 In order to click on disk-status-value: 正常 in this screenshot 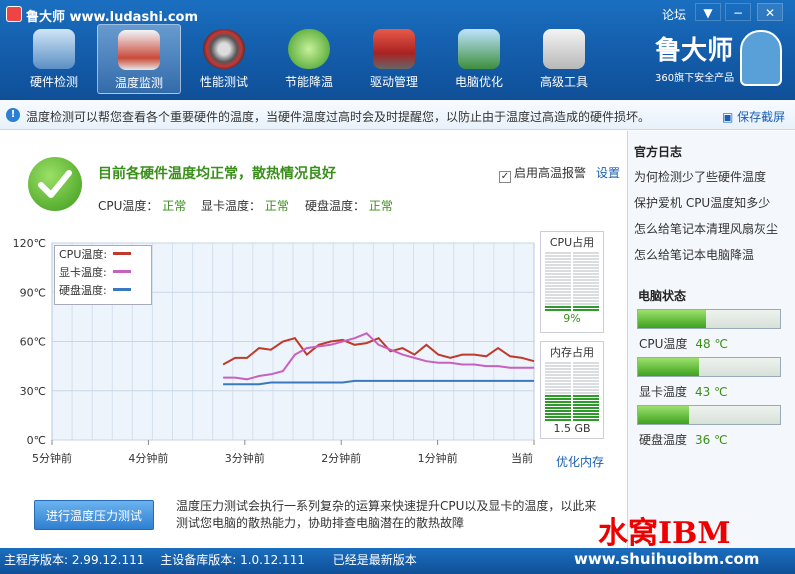, I will do `click(380, 206)`.